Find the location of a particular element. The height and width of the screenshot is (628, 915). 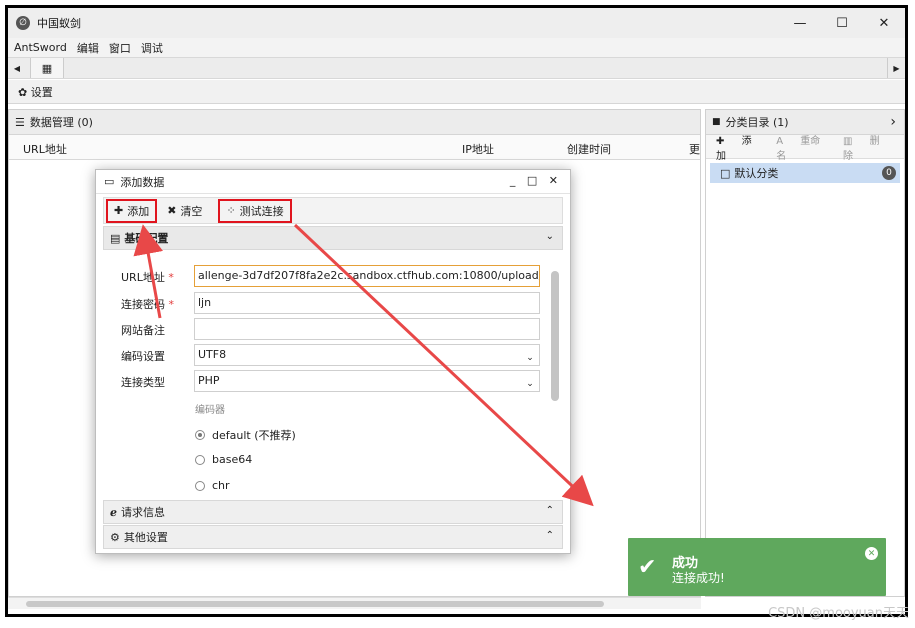

basic-config-section-header: ▤ 基础配置 ⌄ is located at coordinates (333, 238).